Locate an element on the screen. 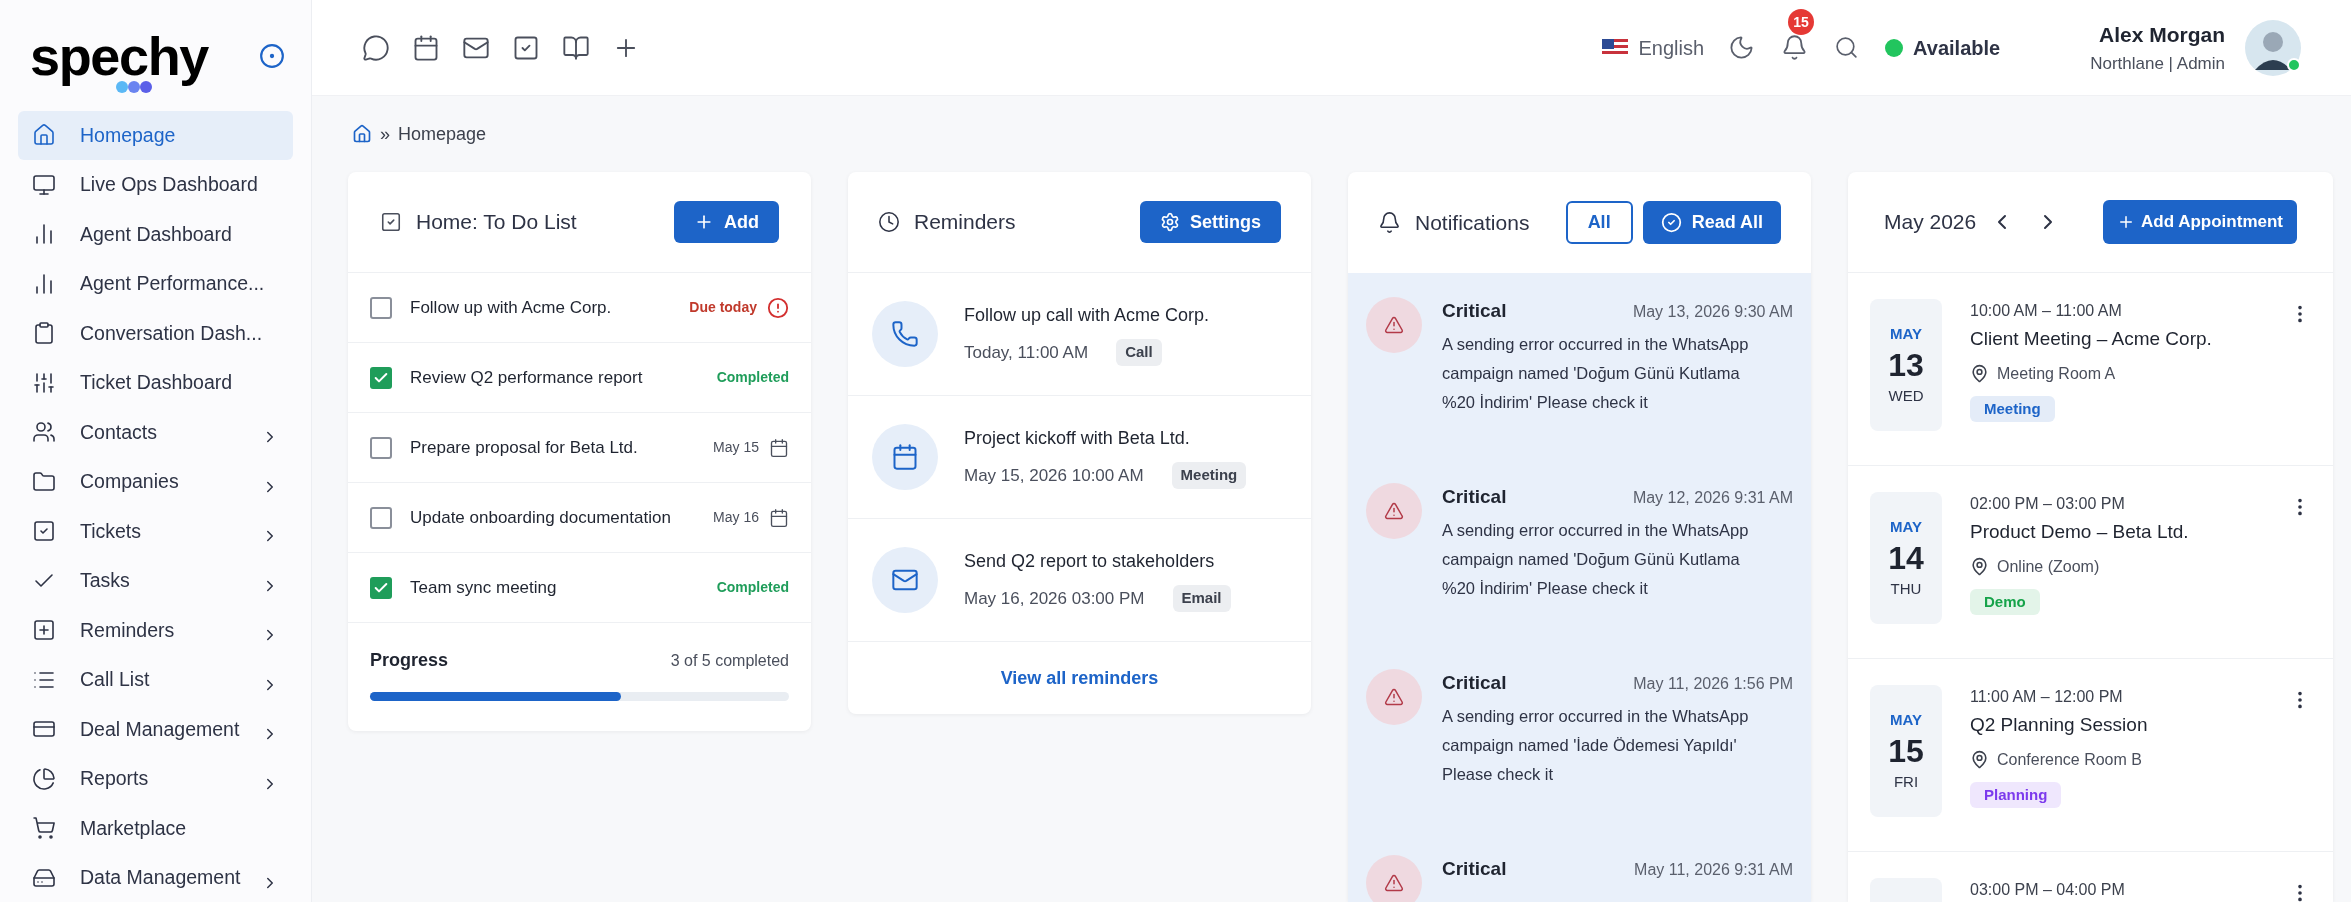 The image size is (2351, 902). sidebar-label: Agent Dashboard is located at coordinates (156, 234).